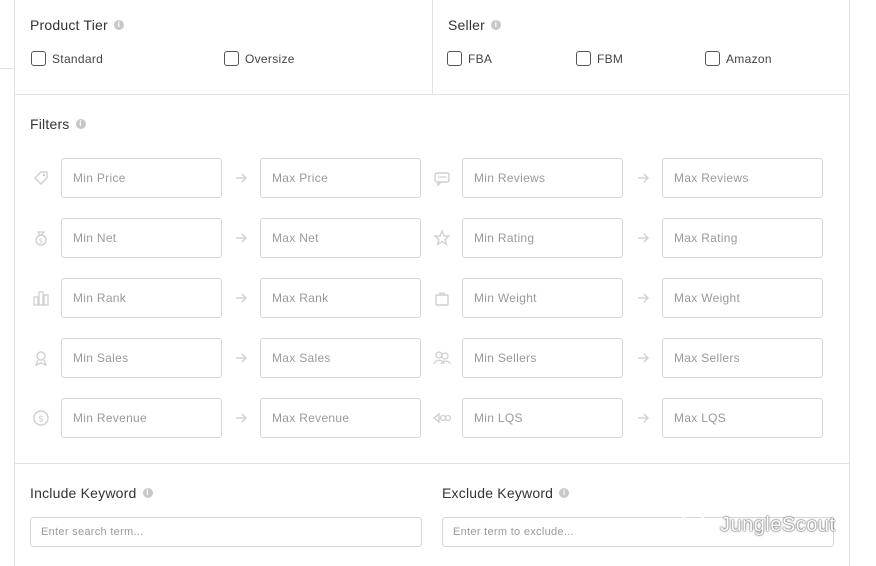 The image size is (876, 566). Describe the element at coordinates (69, 25) in the screenshot. I see `product-tier-label: Product Tier` at that location.